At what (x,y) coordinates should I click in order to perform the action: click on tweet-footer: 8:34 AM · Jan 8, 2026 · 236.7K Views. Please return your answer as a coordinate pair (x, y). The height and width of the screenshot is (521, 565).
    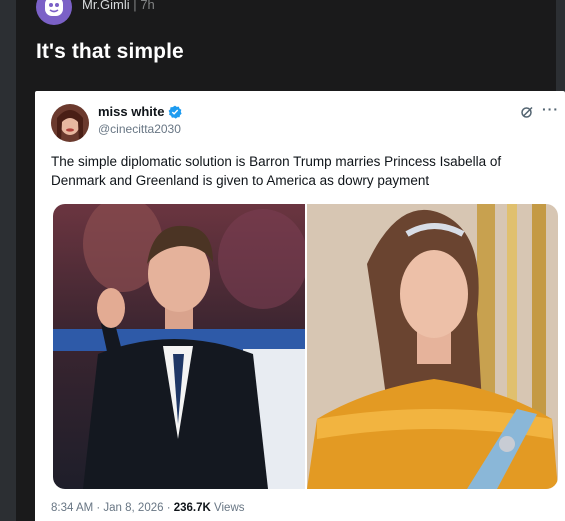
    Looking at the image, I should click on (148, 508).